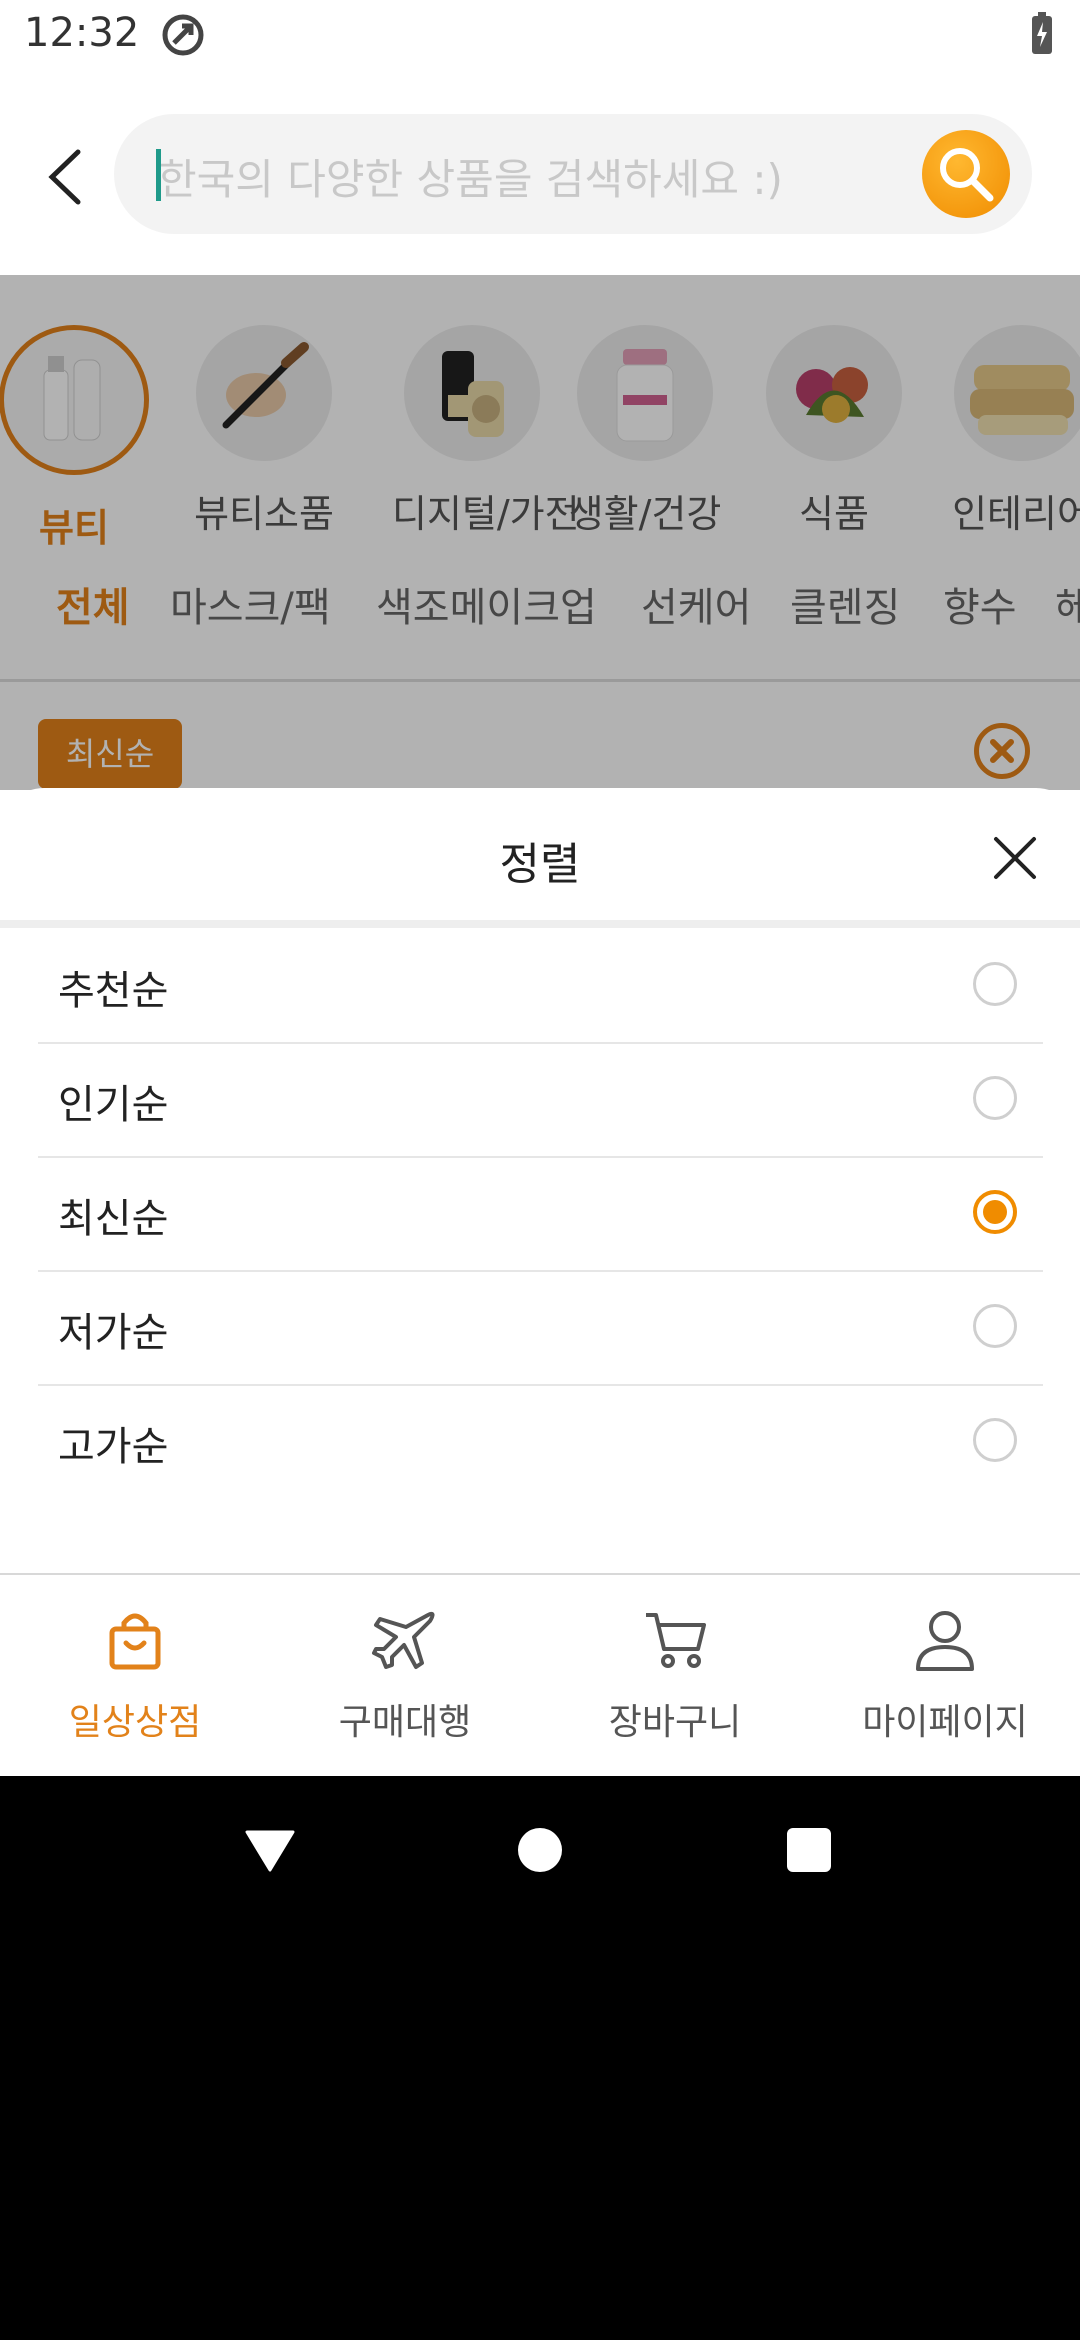 Image resolution: width=1080 pixels, height=2340 pixels. Describe the element at coordinates (540, 1850) in the screenshot. I see `system-home-icon` at that location.